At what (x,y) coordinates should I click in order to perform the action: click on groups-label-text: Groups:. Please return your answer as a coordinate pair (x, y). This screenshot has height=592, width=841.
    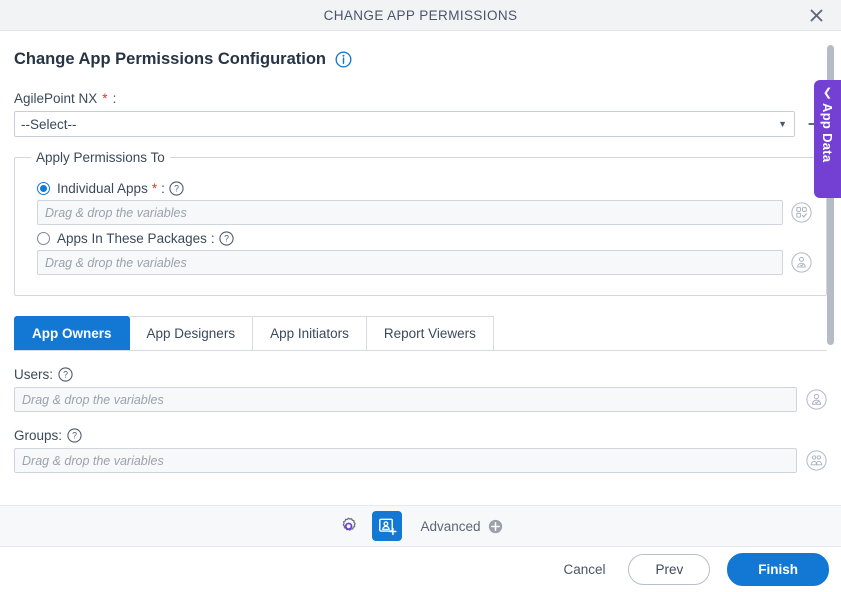
    Looking at the image, I should click on (38, 435).